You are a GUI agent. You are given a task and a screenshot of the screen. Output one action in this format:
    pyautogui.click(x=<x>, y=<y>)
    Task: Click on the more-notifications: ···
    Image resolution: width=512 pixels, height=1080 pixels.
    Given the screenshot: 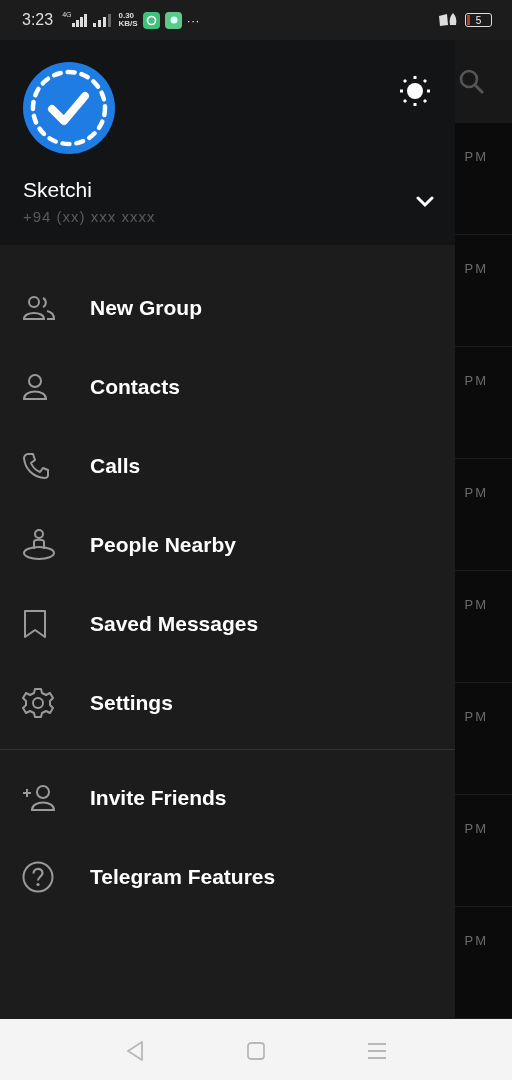 What is the action you would take?
    pyautogui.click(x=193, y=20)
    